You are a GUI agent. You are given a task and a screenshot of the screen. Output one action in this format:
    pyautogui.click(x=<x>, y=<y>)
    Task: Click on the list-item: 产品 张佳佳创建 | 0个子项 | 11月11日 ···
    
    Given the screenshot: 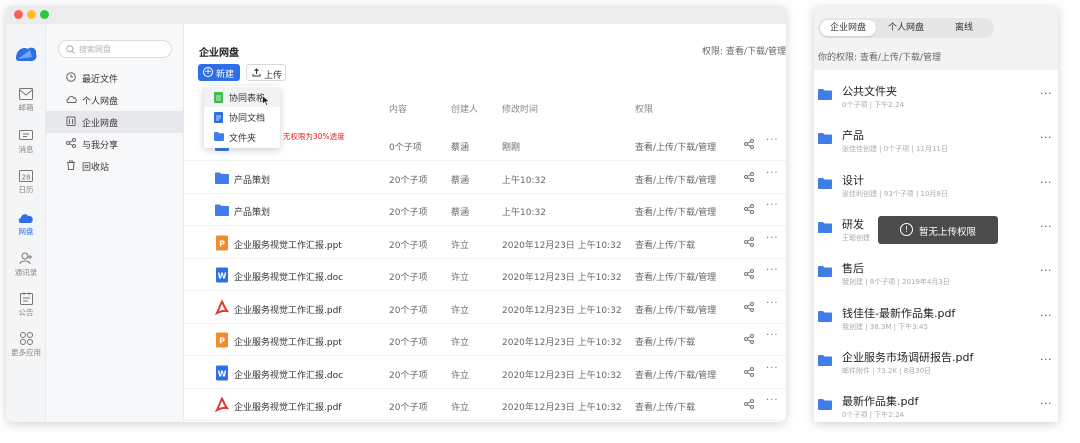 What is the action you would take?
    pyautogui.click(x=936, y=141)
    